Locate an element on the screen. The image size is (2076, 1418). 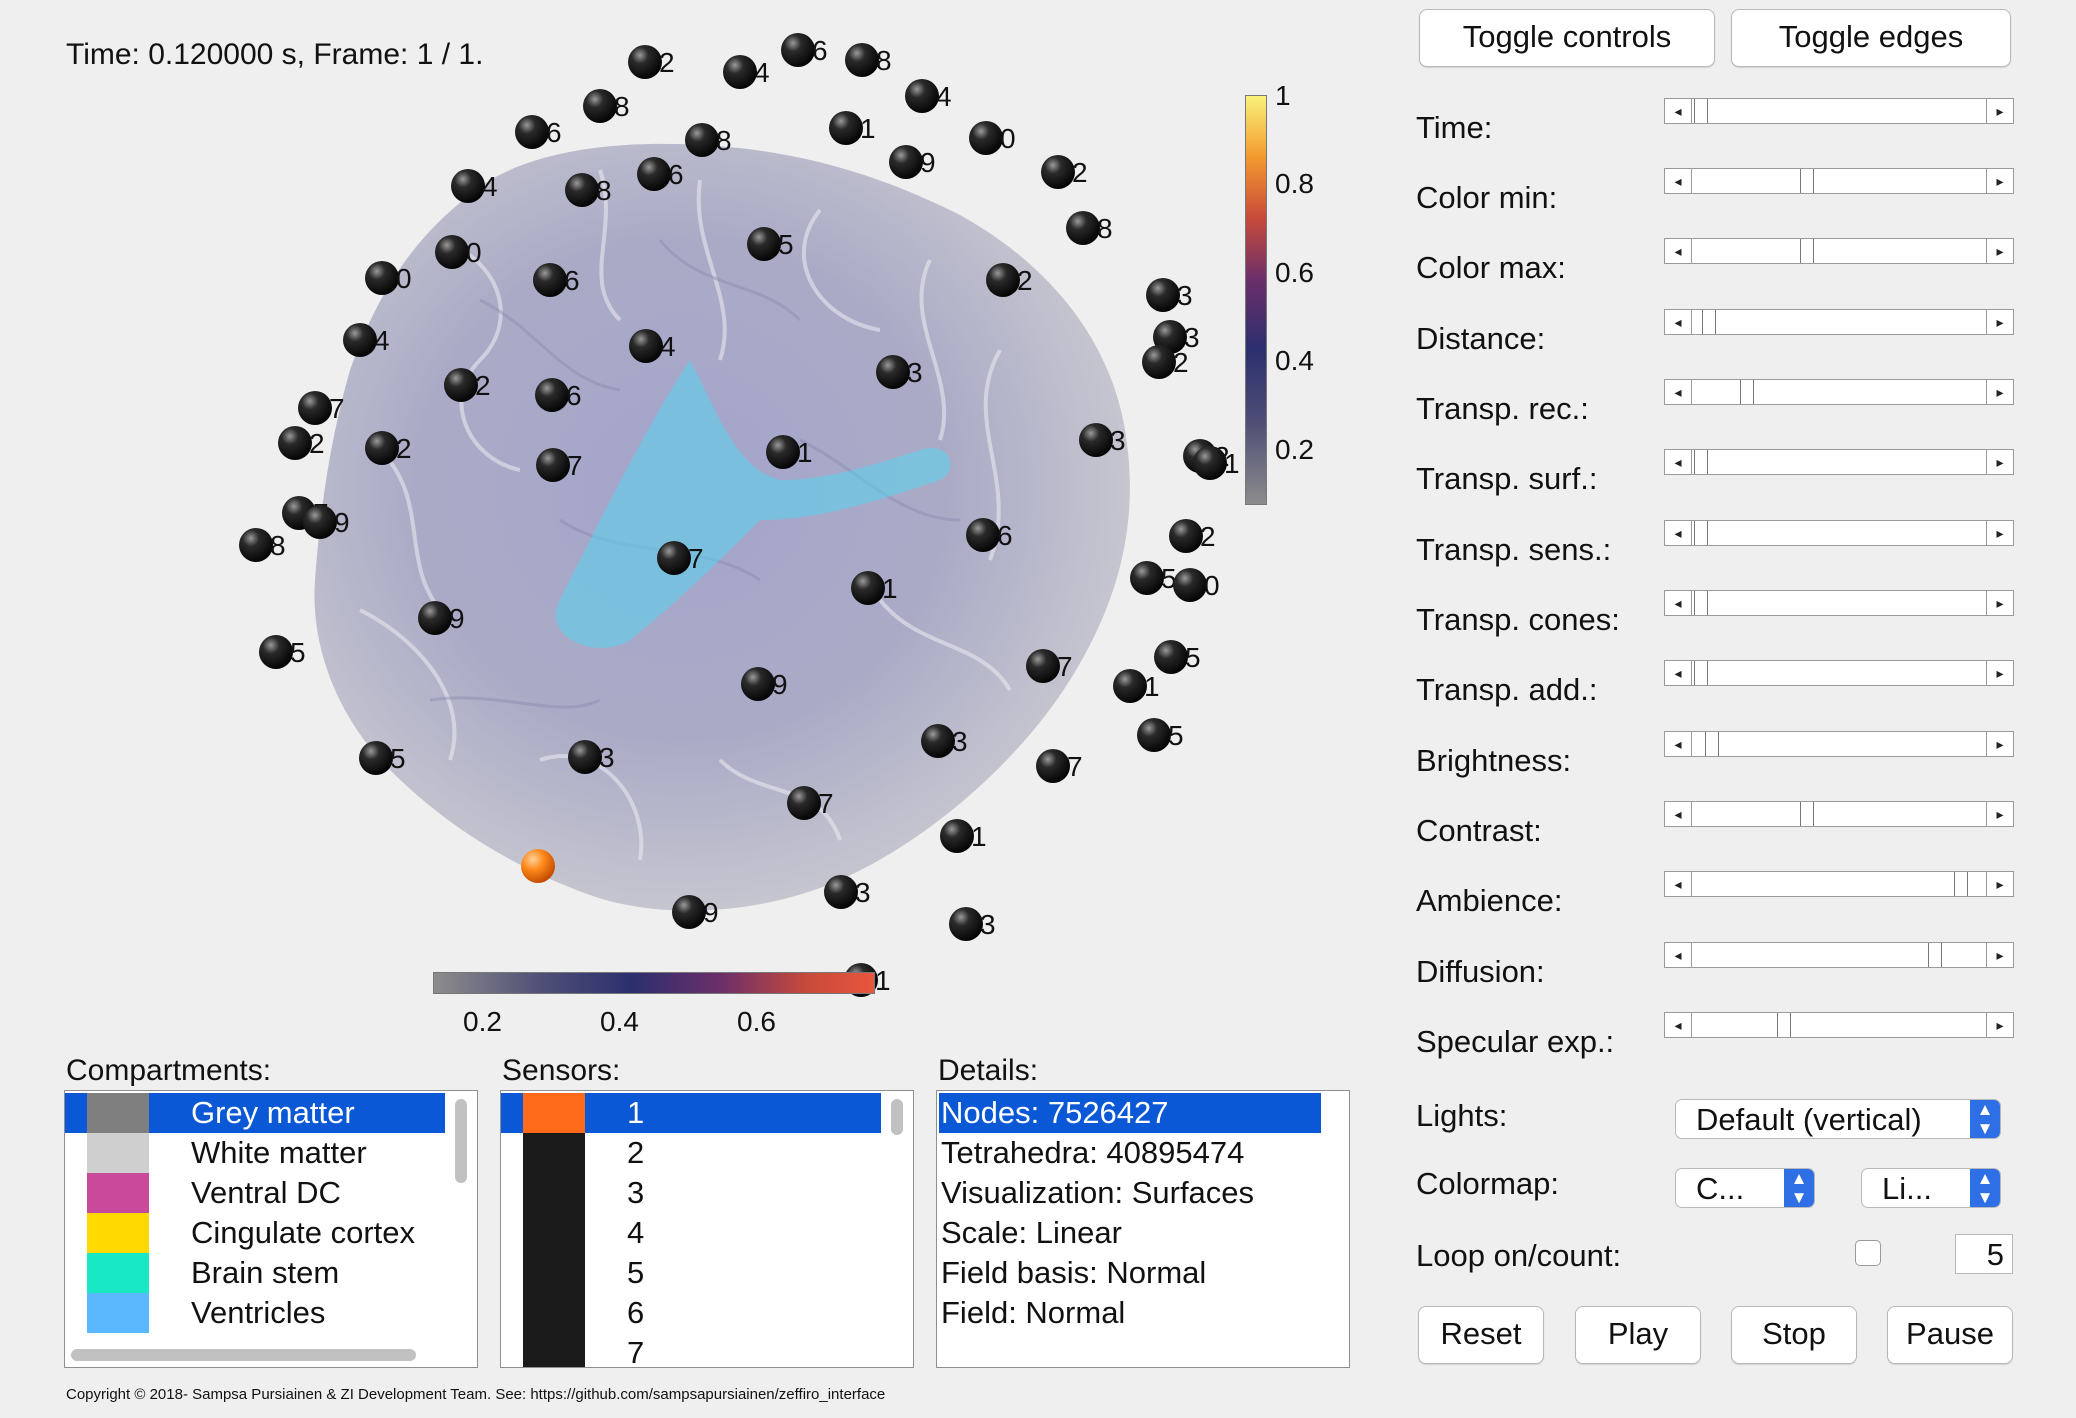
sensor-row: 6 is located at coordinates (691, 1313).